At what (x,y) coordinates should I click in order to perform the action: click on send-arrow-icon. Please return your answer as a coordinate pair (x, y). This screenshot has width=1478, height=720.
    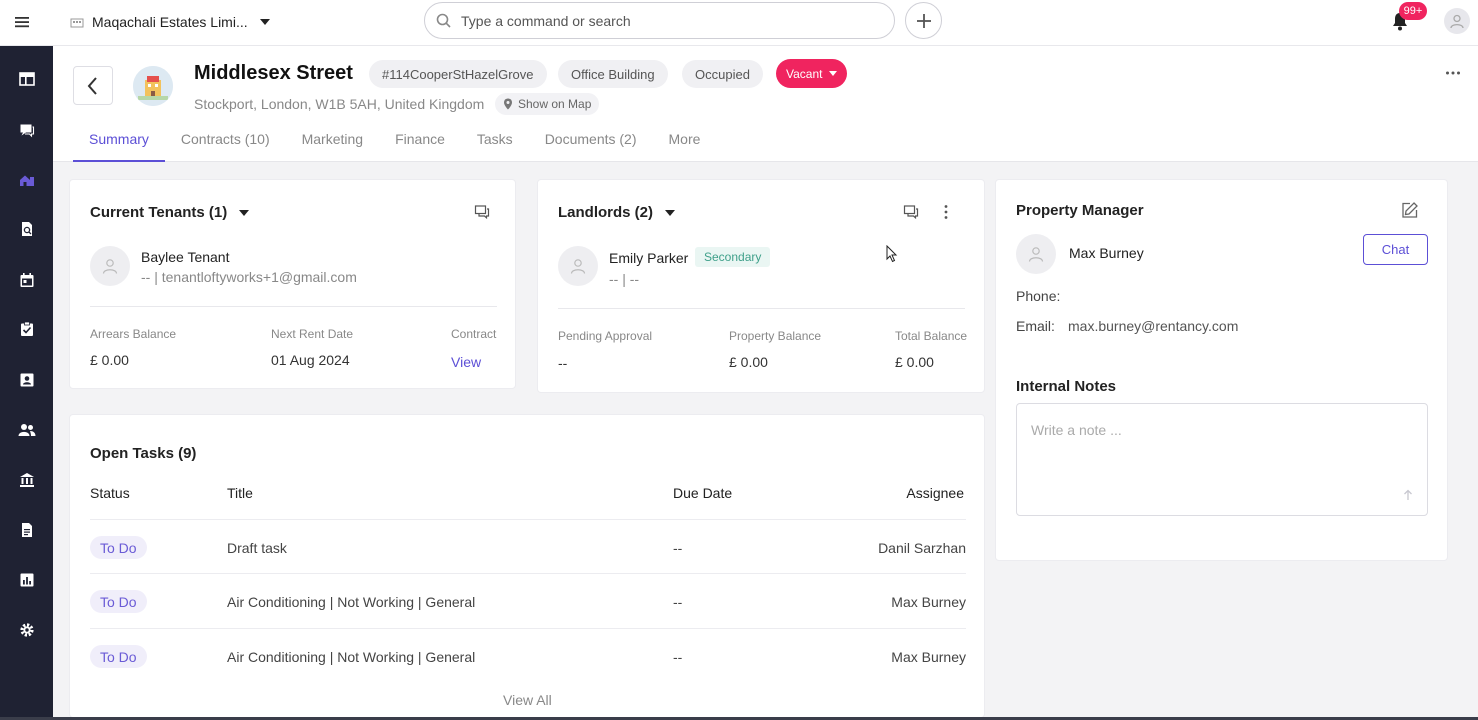
    Looking at the image, I should click on (1408, 495).